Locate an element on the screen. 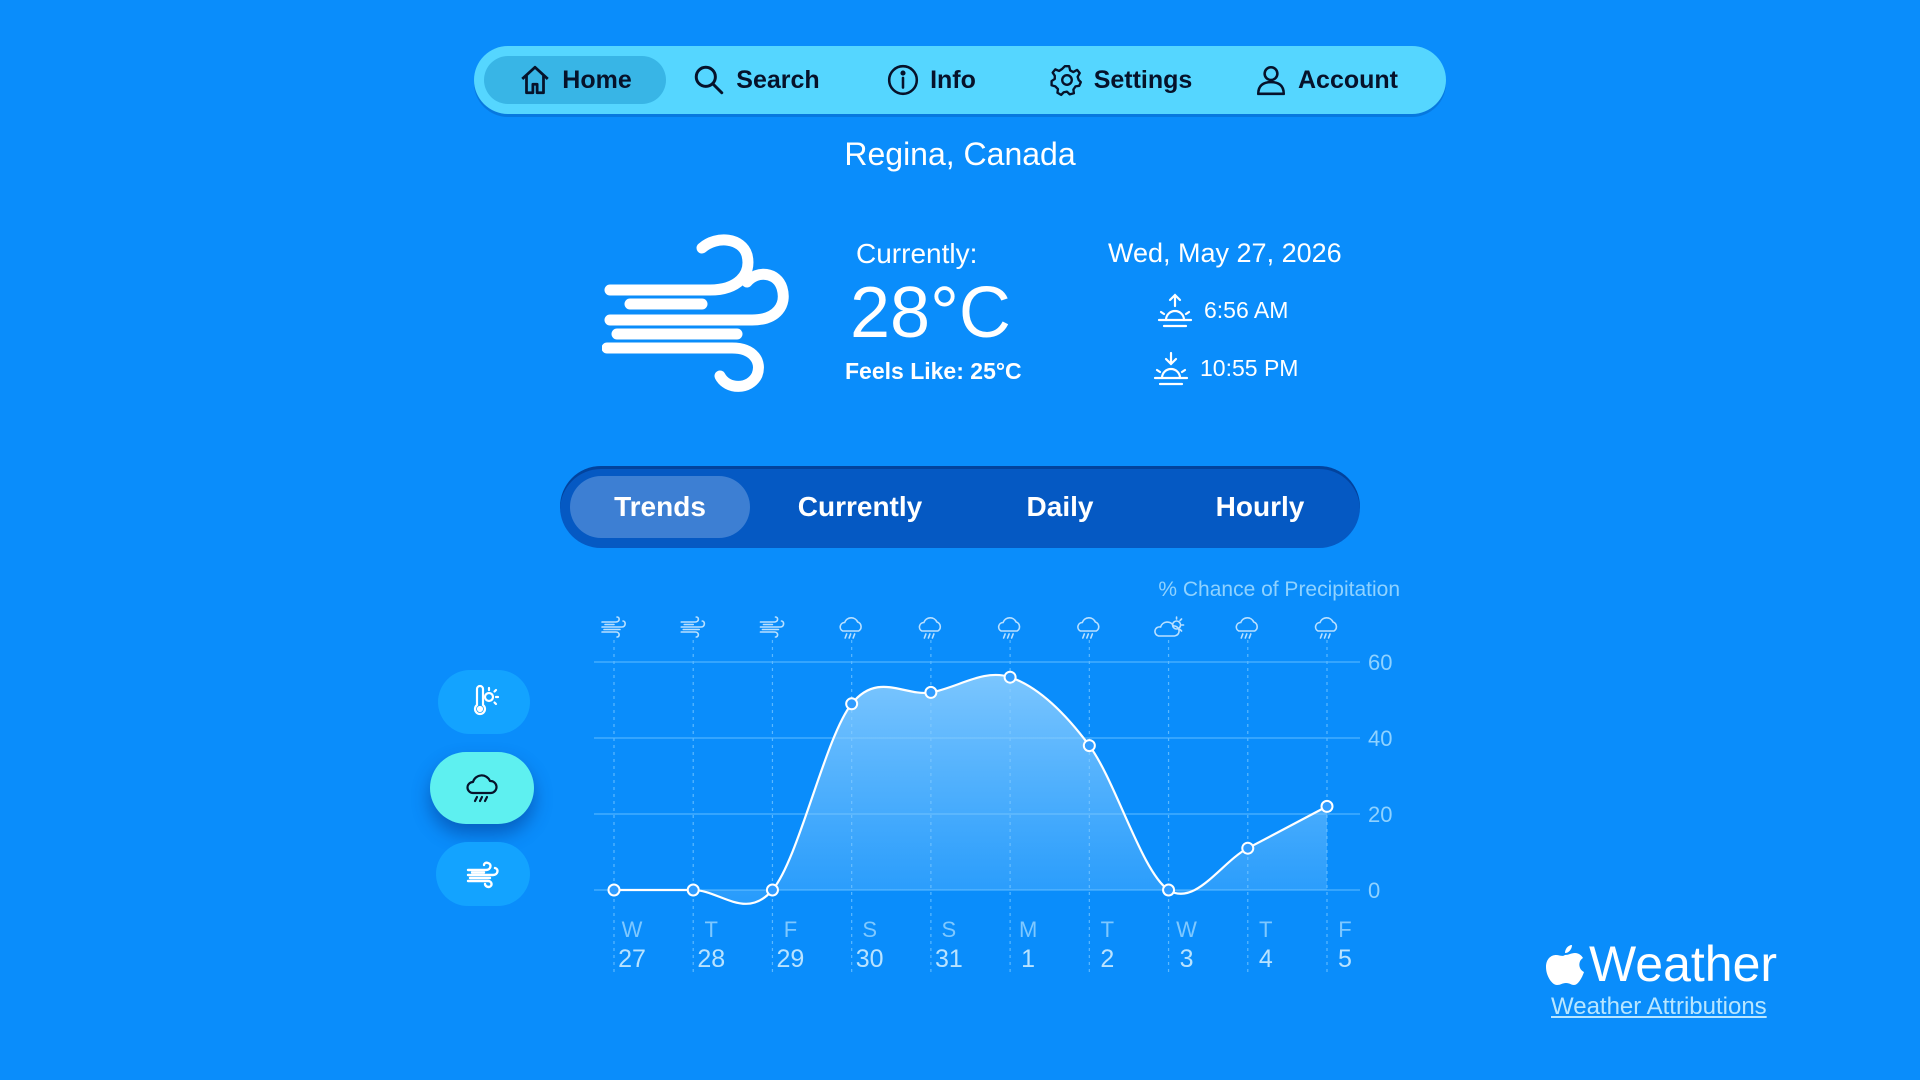 This screenshot has height=1080, width=1920. x-tick-date: 29 is located at coordinates (791, 959).